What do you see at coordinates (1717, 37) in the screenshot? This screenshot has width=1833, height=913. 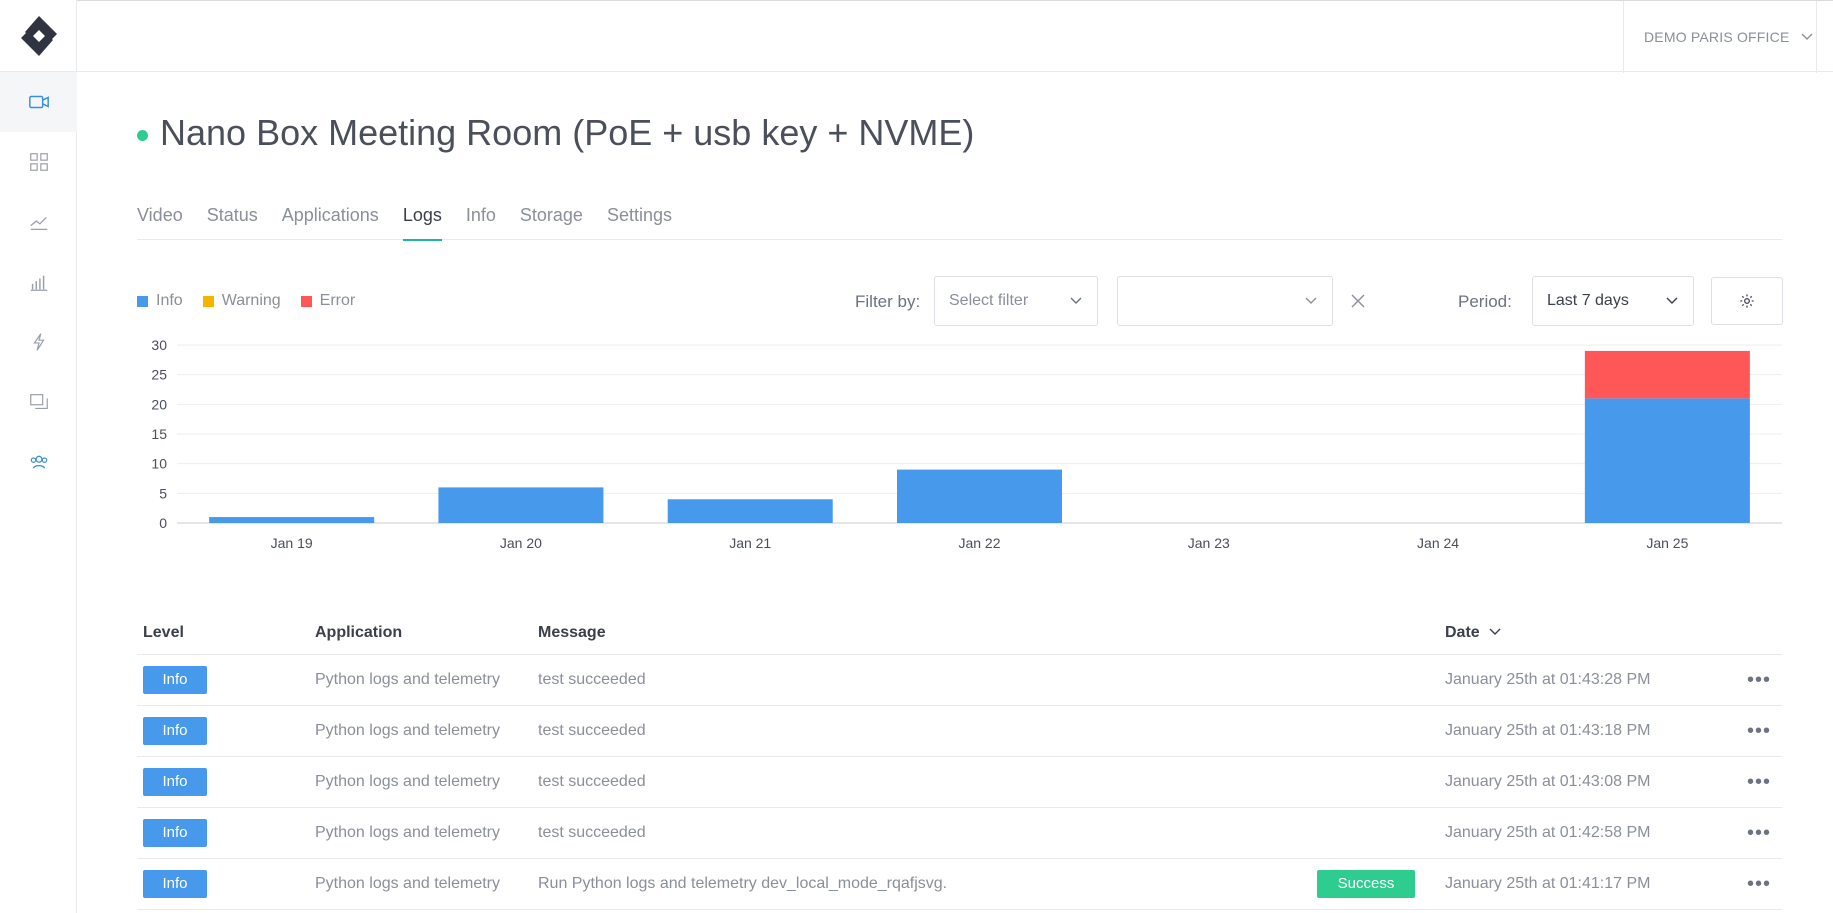 I see `organization-name: DEMO PARIS OFFICE` at bounding box center [1717, 37].